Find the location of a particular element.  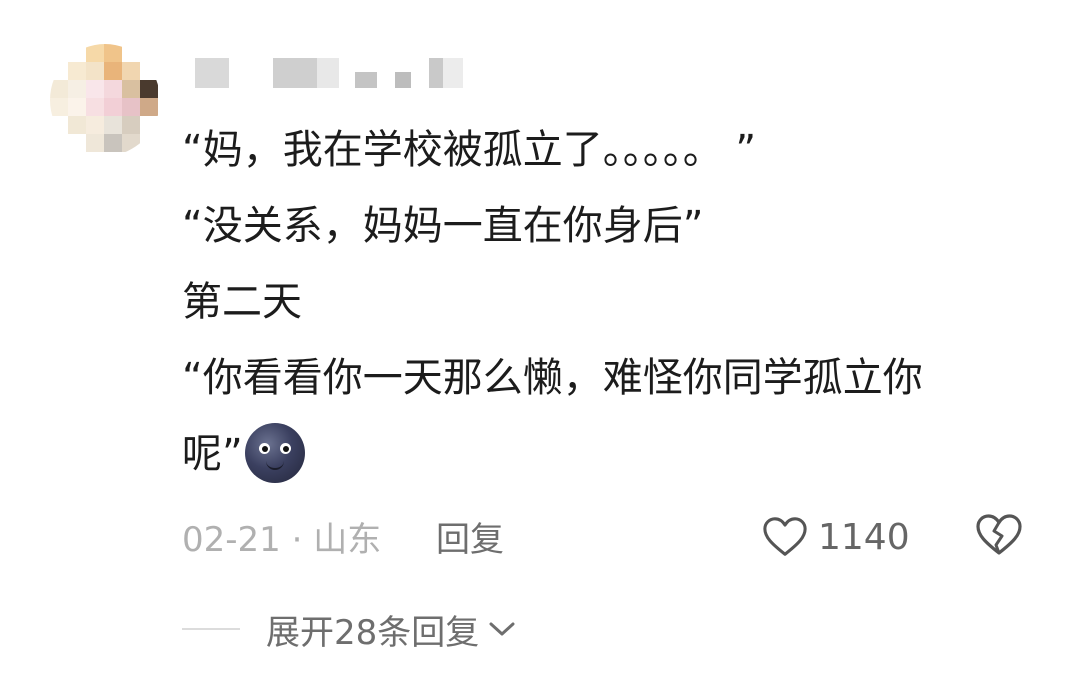

dislike-button is located at coordinates (999, 537).